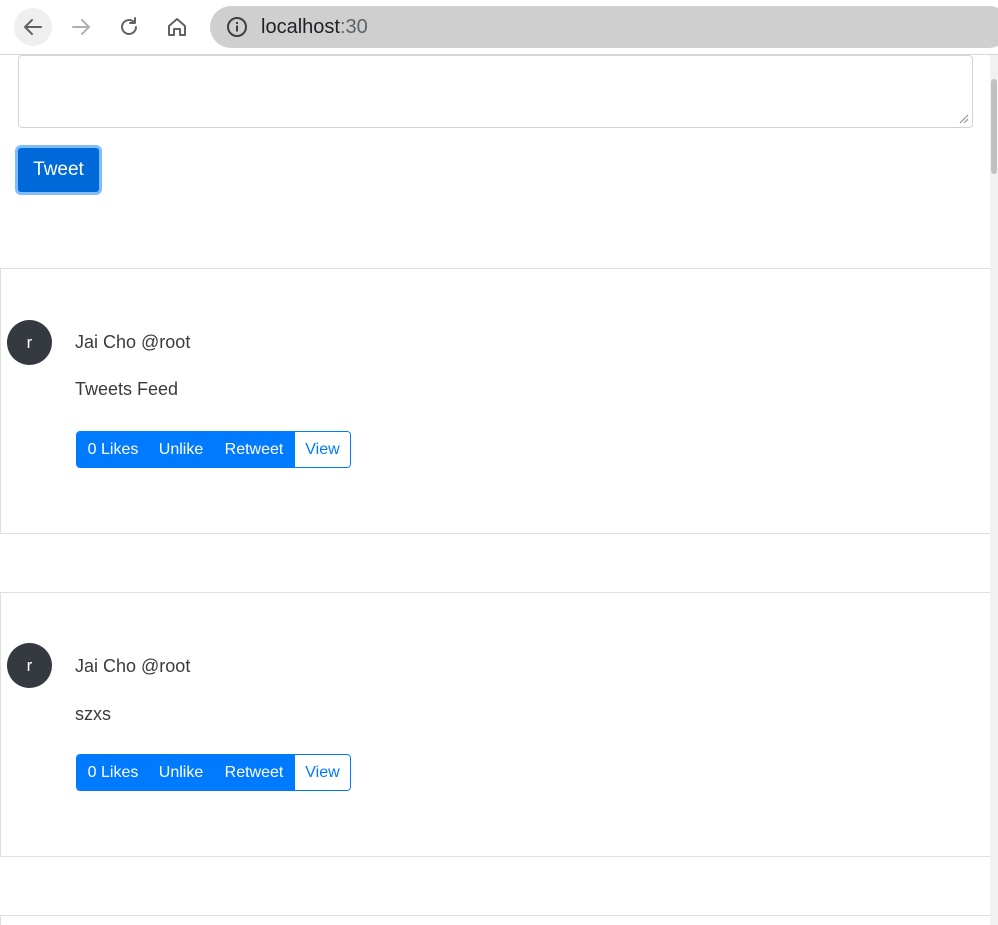  Describe the element at coordinates (495, 920) in the screenshot. I see `tweet-card` at that location.